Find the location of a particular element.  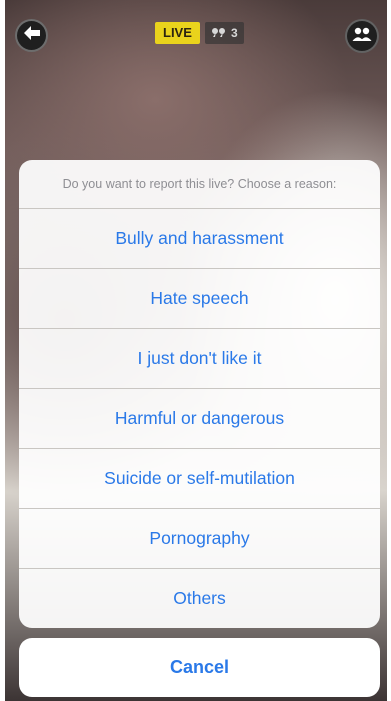

viewers-list-button is located at coordinates (362, 36).